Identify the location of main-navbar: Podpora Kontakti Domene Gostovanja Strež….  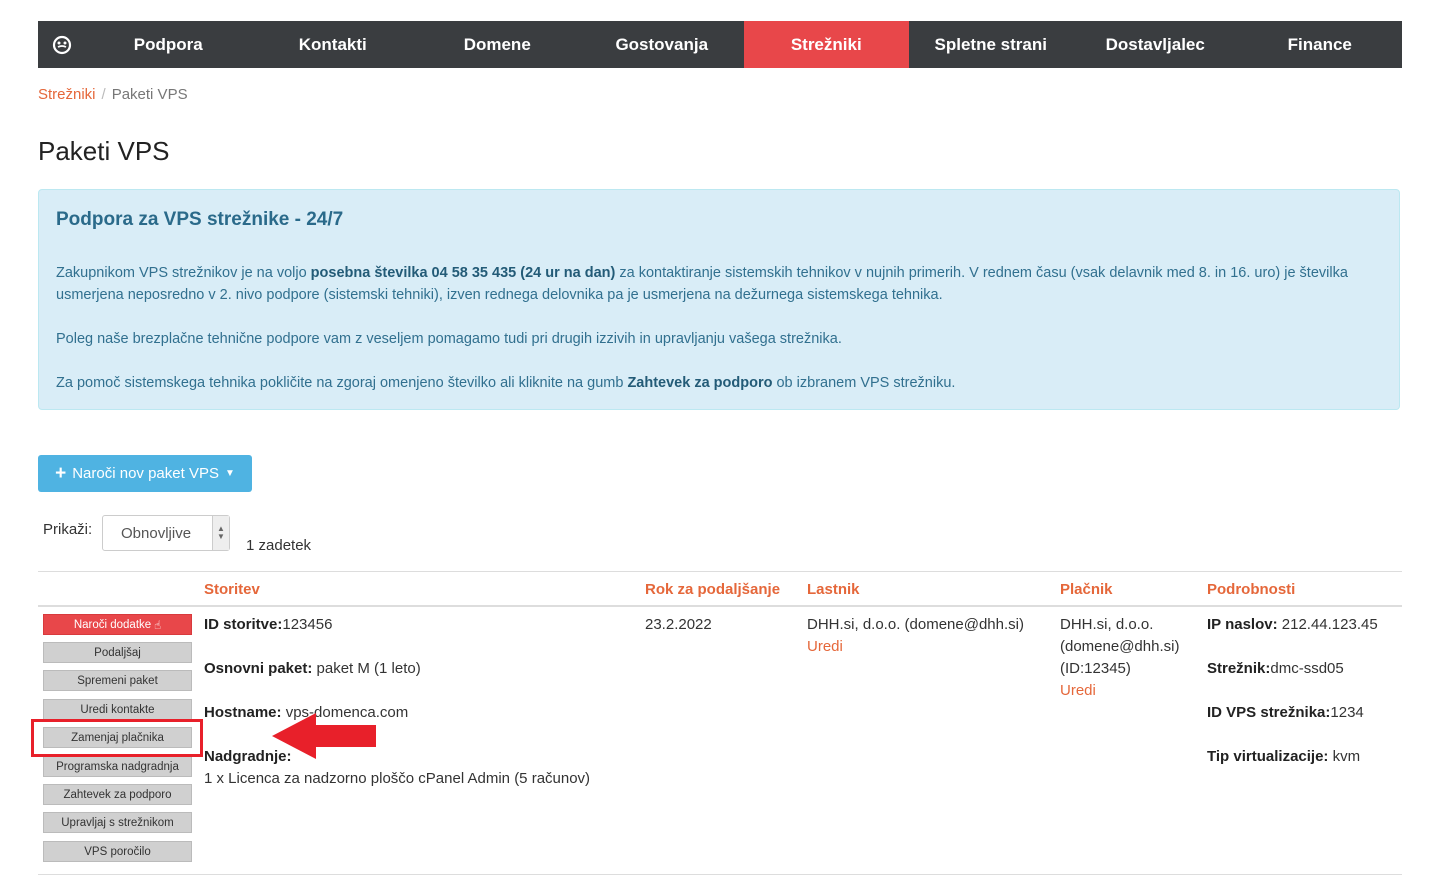
(720, 44).